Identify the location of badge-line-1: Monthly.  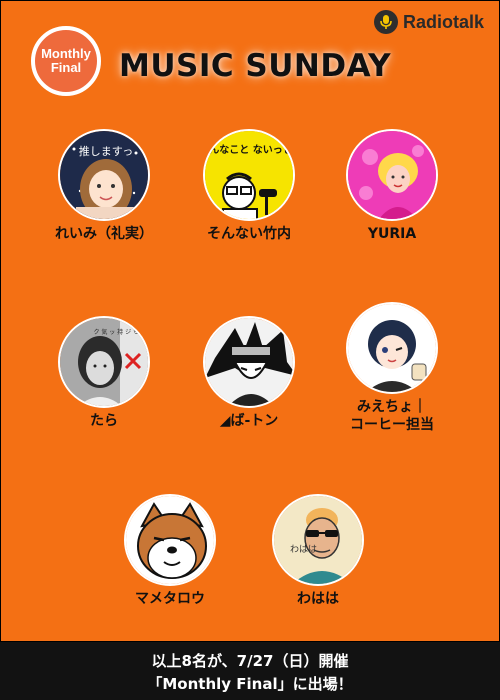
(66, 54).